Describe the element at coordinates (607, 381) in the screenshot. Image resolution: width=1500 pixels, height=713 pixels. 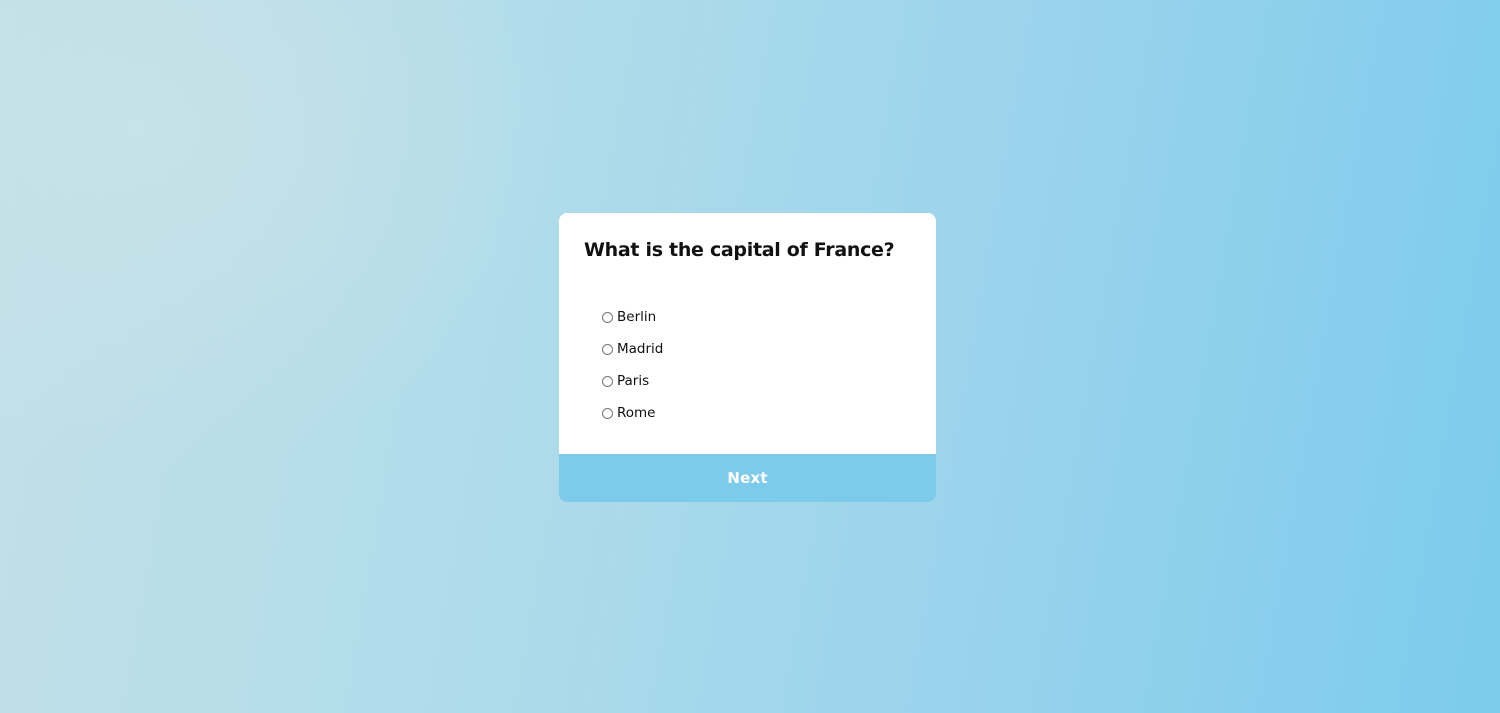
I see `radio-paris` at that location.